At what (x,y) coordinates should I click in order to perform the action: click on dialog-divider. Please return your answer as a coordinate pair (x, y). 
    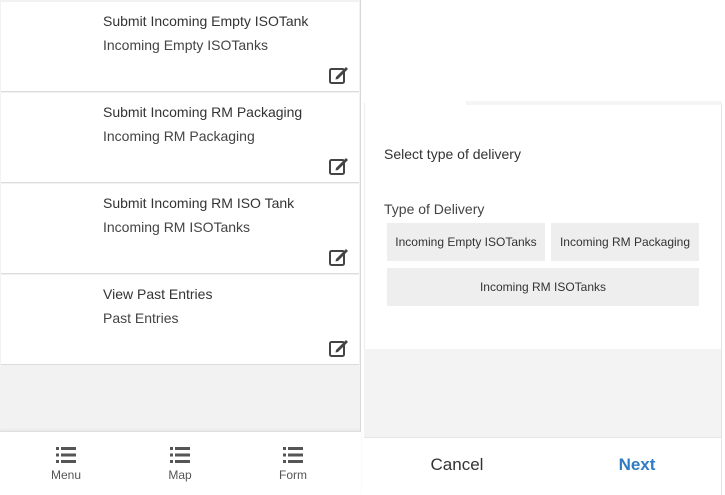
    Looking at the image, I should click on (594, 103).